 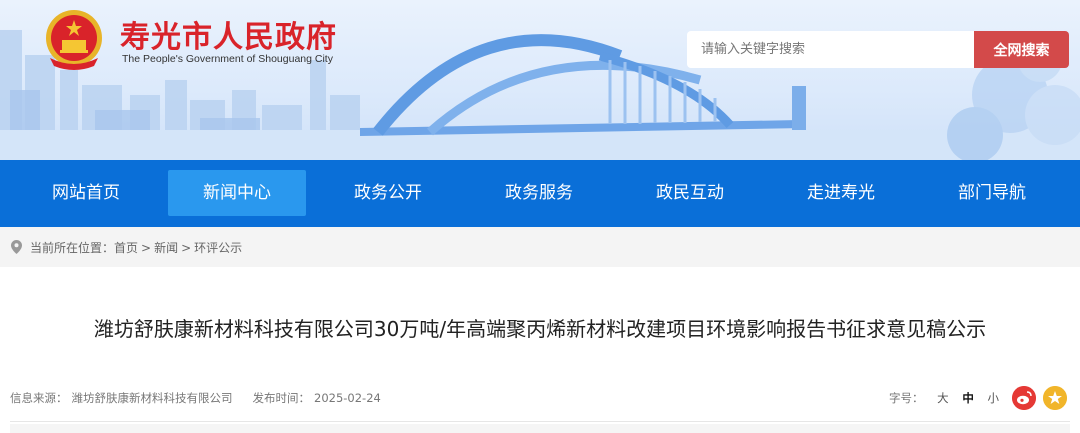 I want to click on source-value: 潍坊舒肤康新材料科技有限公司, so click(x=152, y=398).